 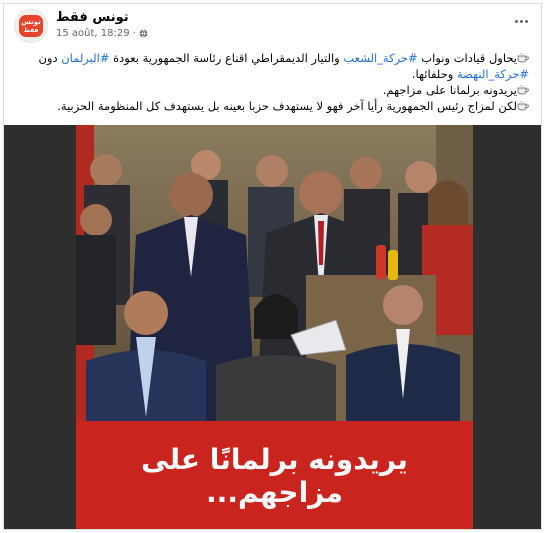 I want to click on hashtag-link: #حركة_النهضة, so click(x=493, y=74).